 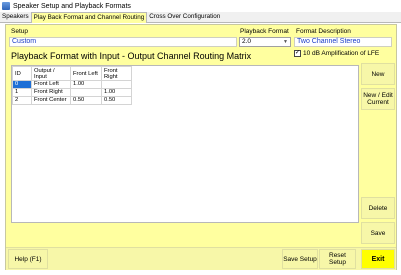 I want to click on exit-button: Exit, so click(x=378, y=259).